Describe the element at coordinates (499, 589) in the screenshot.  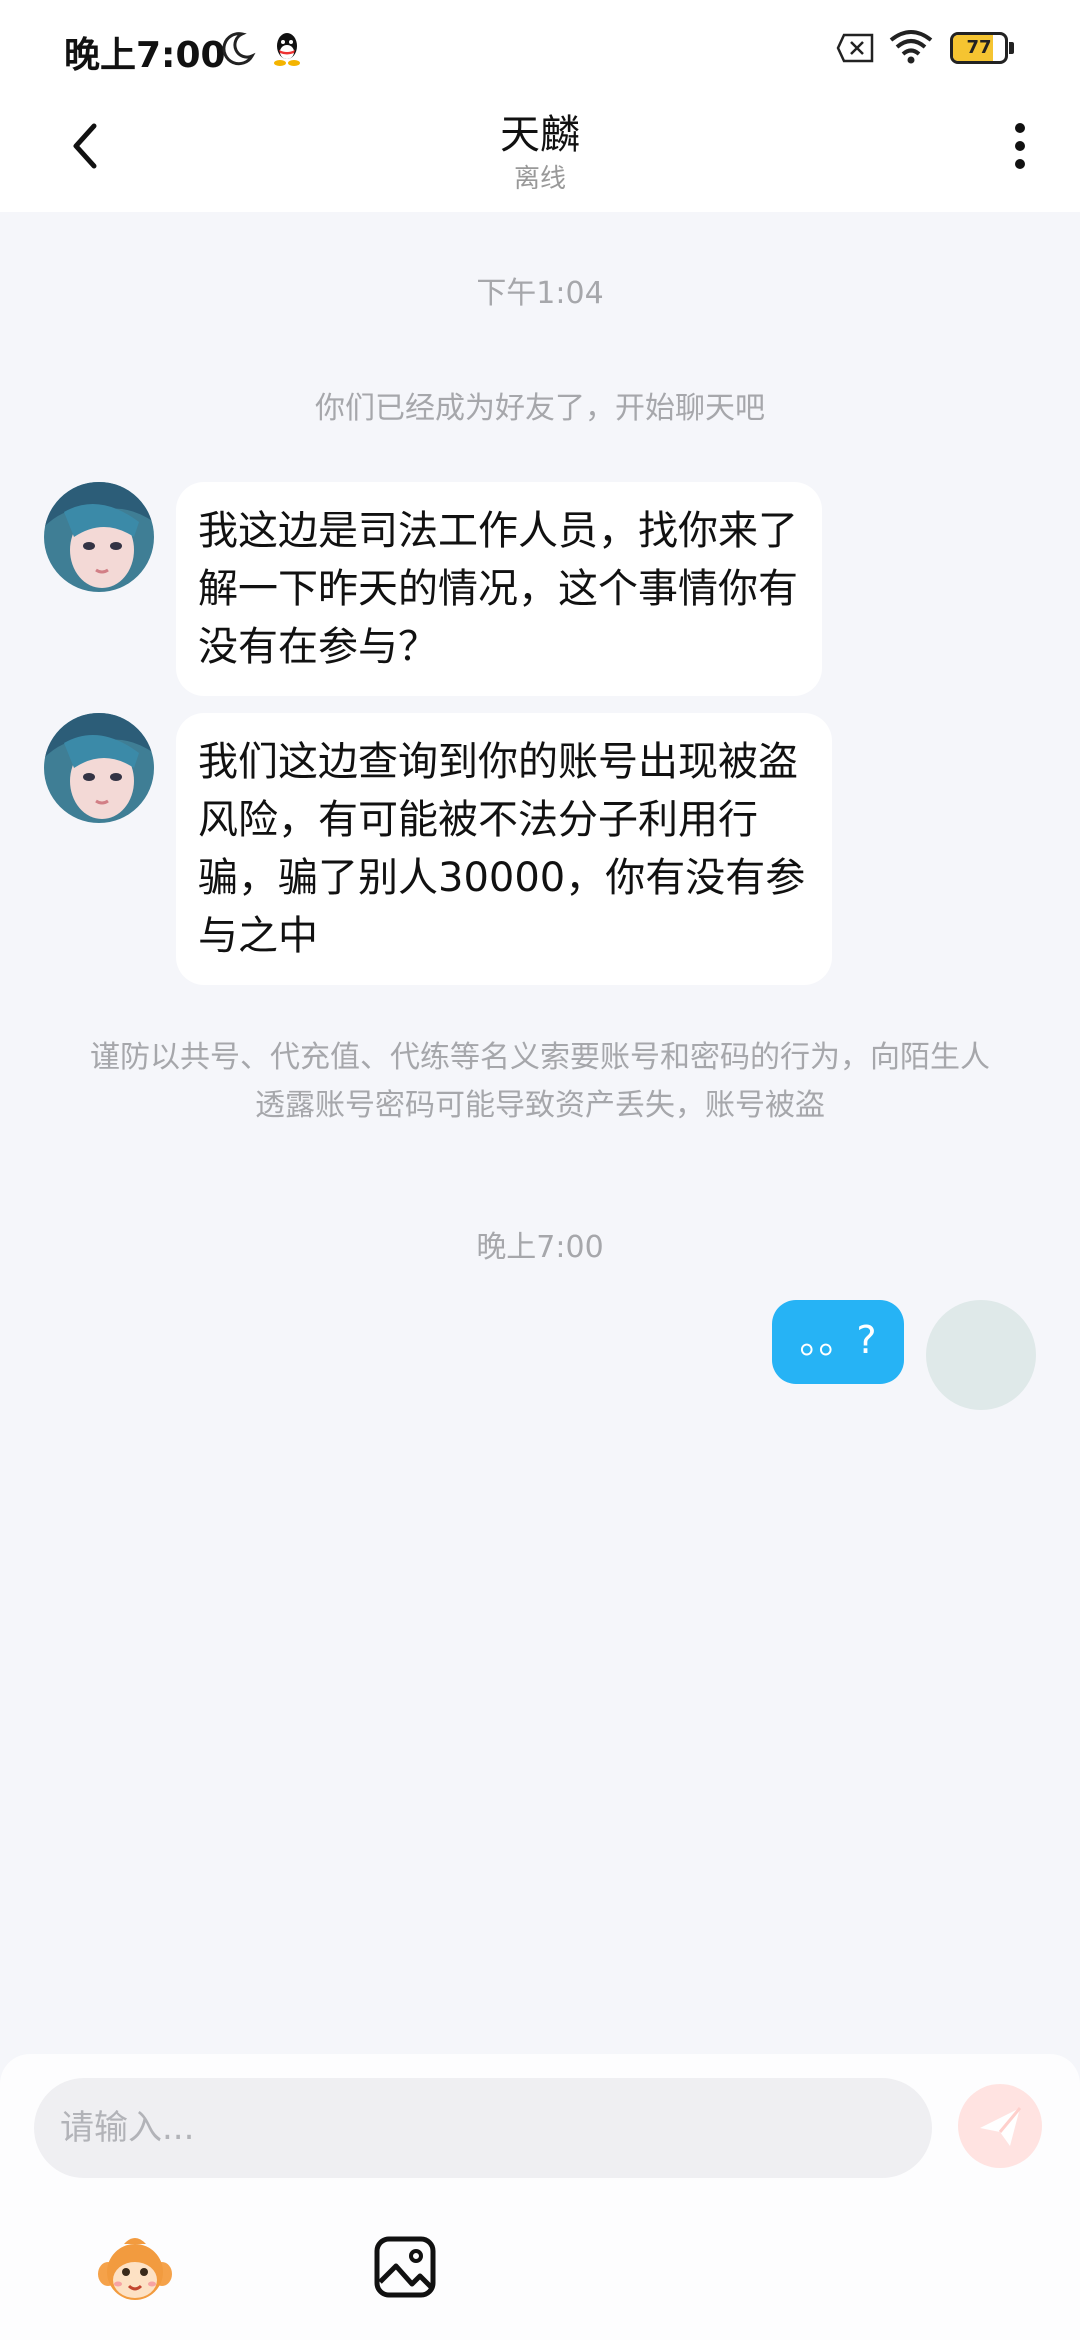
I see `received-message: 我这边是司法工作人员，找你来了解一下昨天的情况，这个事情你有没有在参与？` at that location.